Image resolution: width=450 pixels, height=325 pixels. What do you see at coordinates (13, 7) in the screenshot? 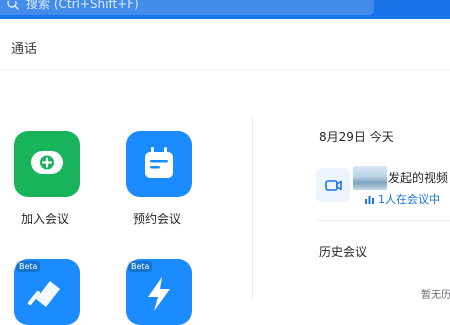
I see `search-icon` at bounding box center [13, 7].